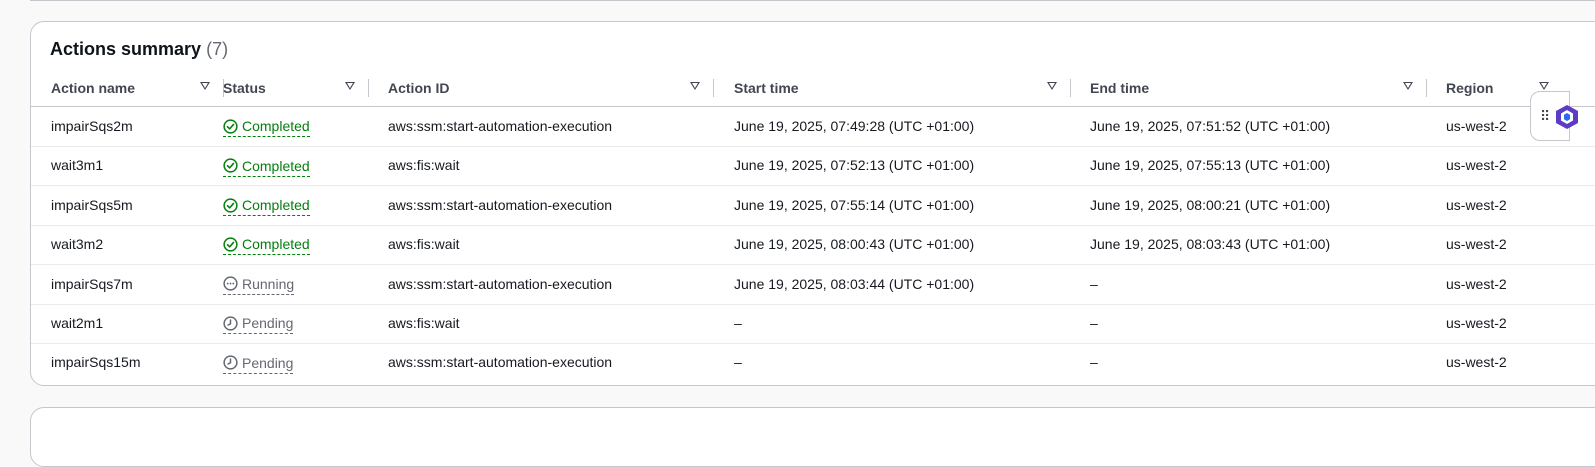  What do you see at coordinates (551, 91) in the screenshot?
I see `column-header-action-id: Action ID` at bounding box center [551, 91].